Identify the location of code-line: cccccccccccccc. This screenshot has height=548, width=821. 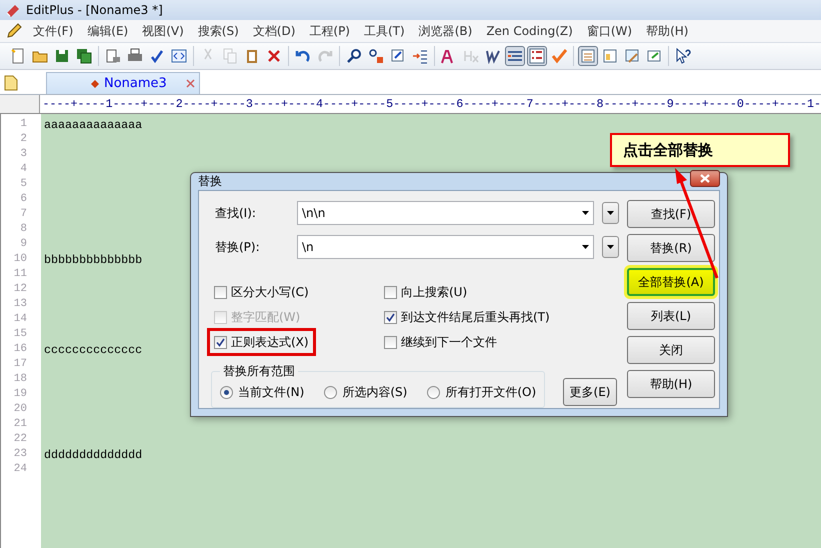
(93, 350).